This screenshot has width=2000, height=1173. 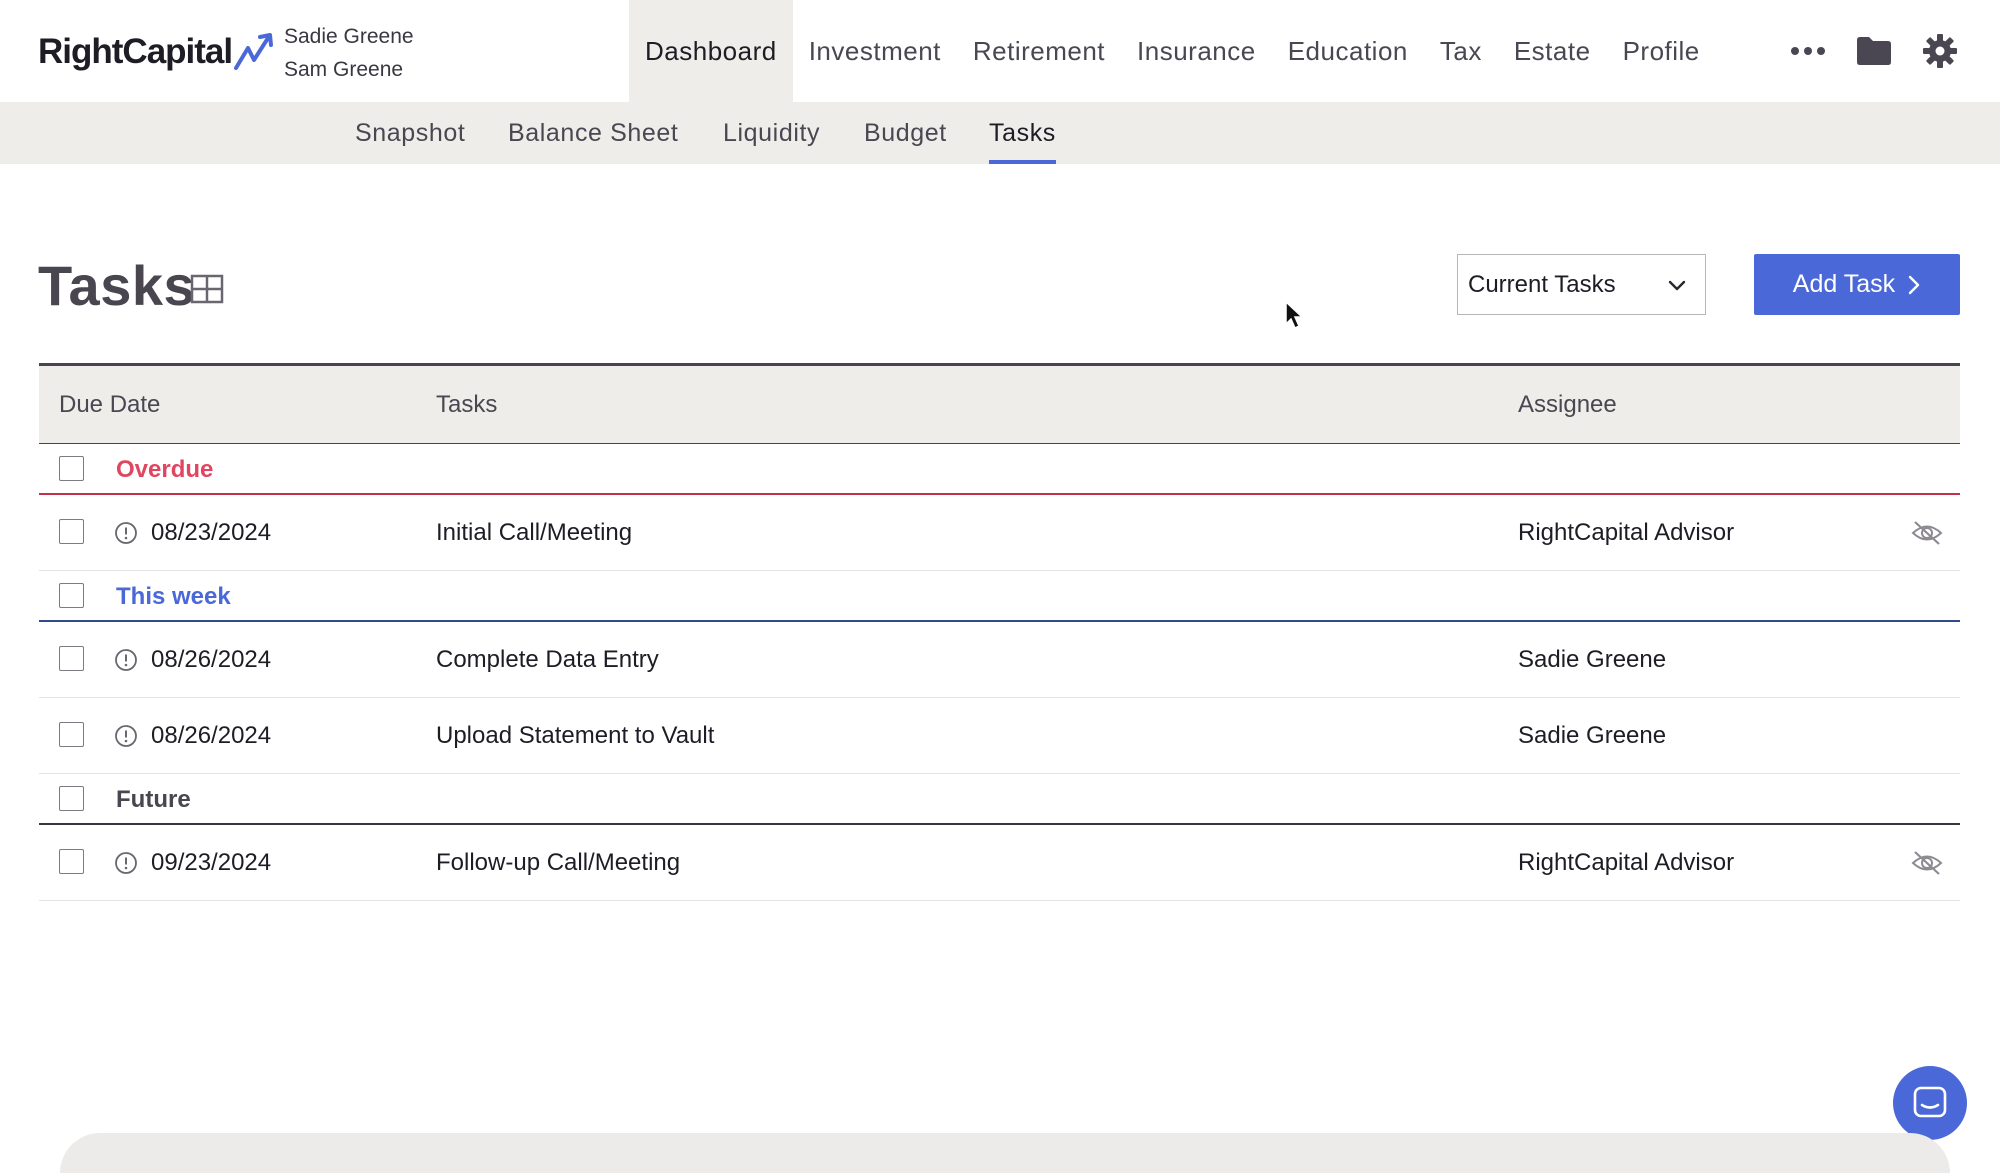 I want to click on add-task-button: Add Task, so click(x=1857, y=284).